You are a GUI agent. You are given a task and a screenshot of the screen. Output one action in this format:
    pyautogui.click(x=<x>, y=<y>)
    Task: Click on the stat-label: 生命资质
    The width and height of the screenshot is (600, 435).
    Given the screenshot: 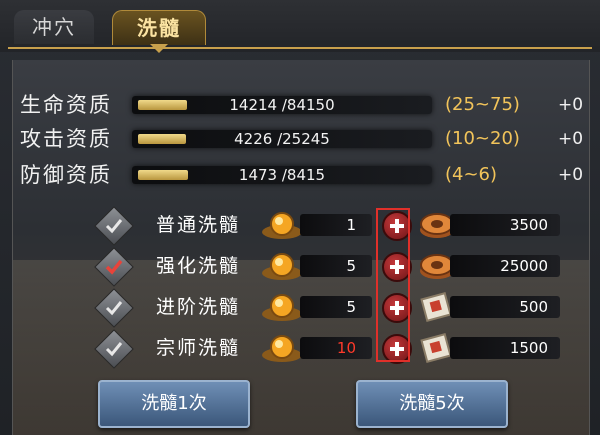 What is the action you would take?
    pyautogui.click(x=66, y=105)
    